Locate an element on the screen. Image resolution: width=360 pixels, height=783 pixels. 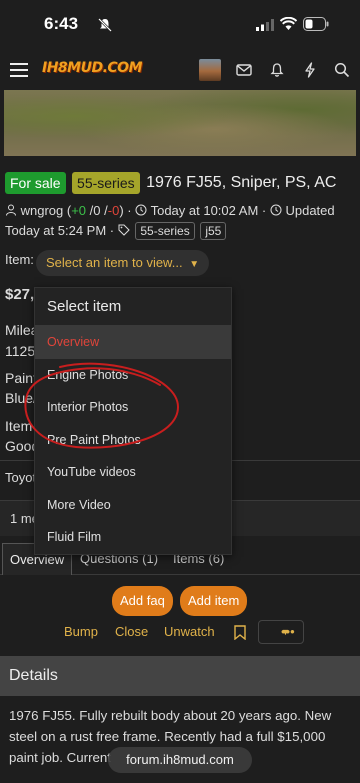
dropdown-item-fluid-film: Fluid Film is located at coordinates (133, 537).